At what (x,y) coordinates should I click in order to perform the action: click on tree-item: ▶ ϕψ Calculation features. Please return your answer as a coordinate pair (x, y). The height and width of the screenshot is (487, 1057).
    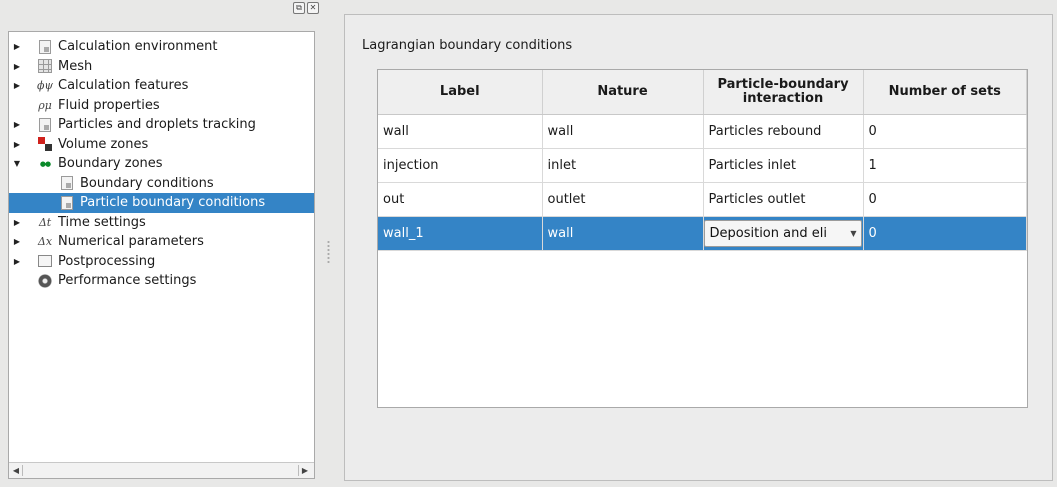
    Looking at the image, I should click on (161, 86).